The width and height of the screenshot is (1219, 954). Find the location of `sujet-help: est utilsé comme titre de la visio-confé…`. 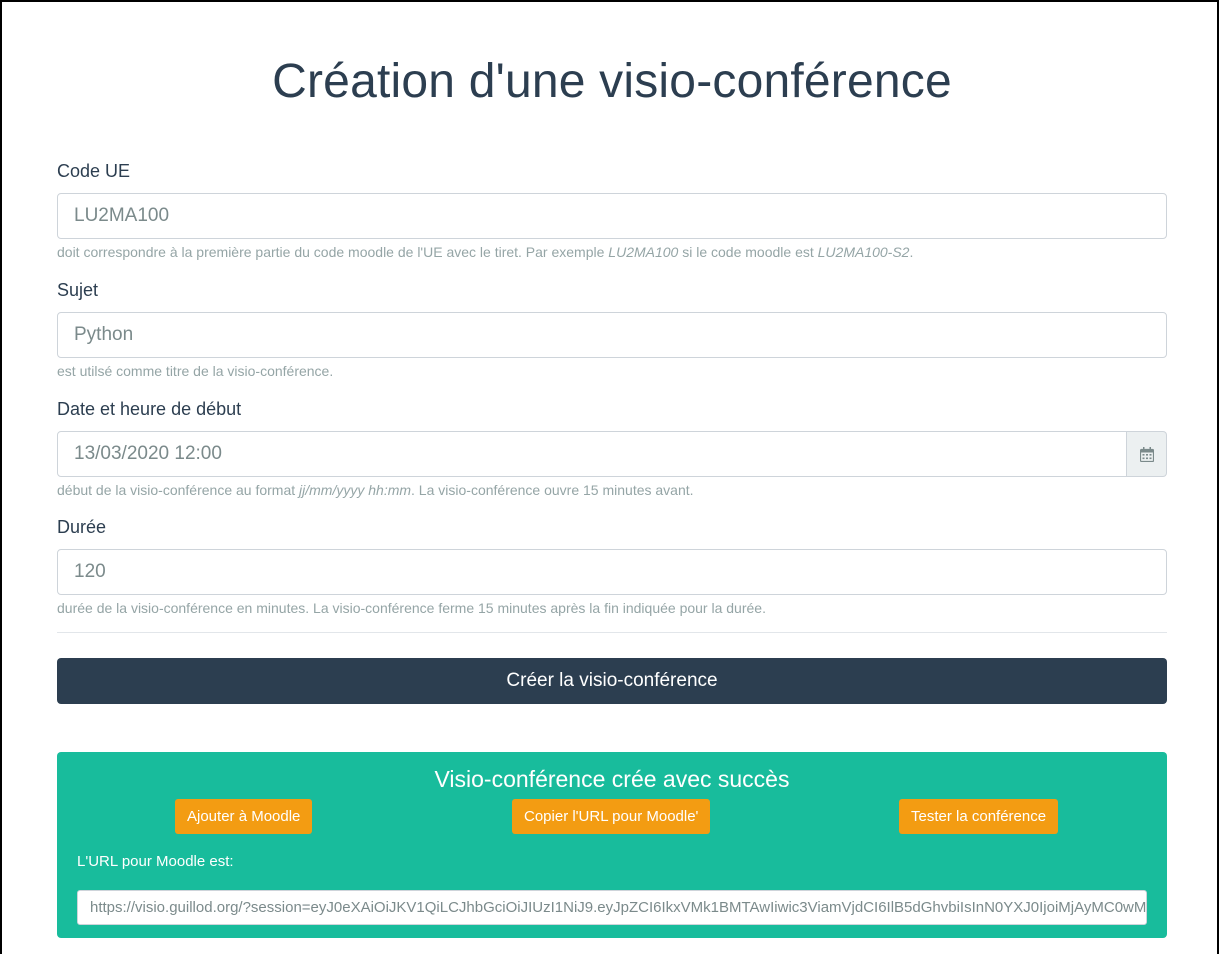

sujet-help: est utilsé comme titre de la visio-confé… is located at coordinates (195, 371).